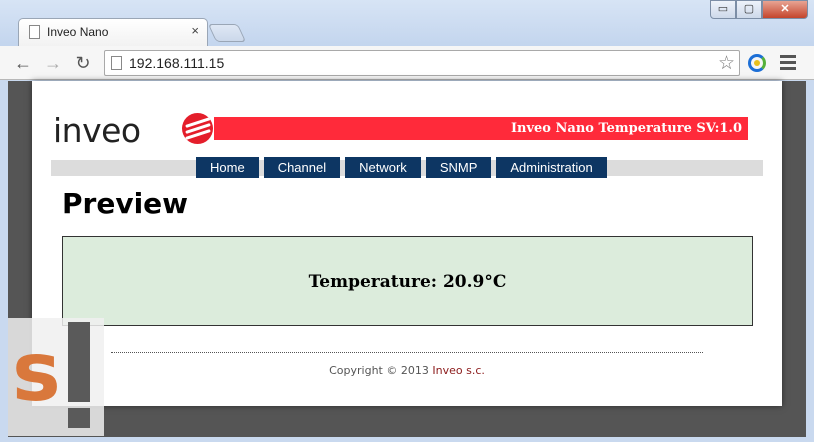  Describe the element at coordinates (36, 372) in the screenshot. I see `watermark-s-icon: s` at that location.